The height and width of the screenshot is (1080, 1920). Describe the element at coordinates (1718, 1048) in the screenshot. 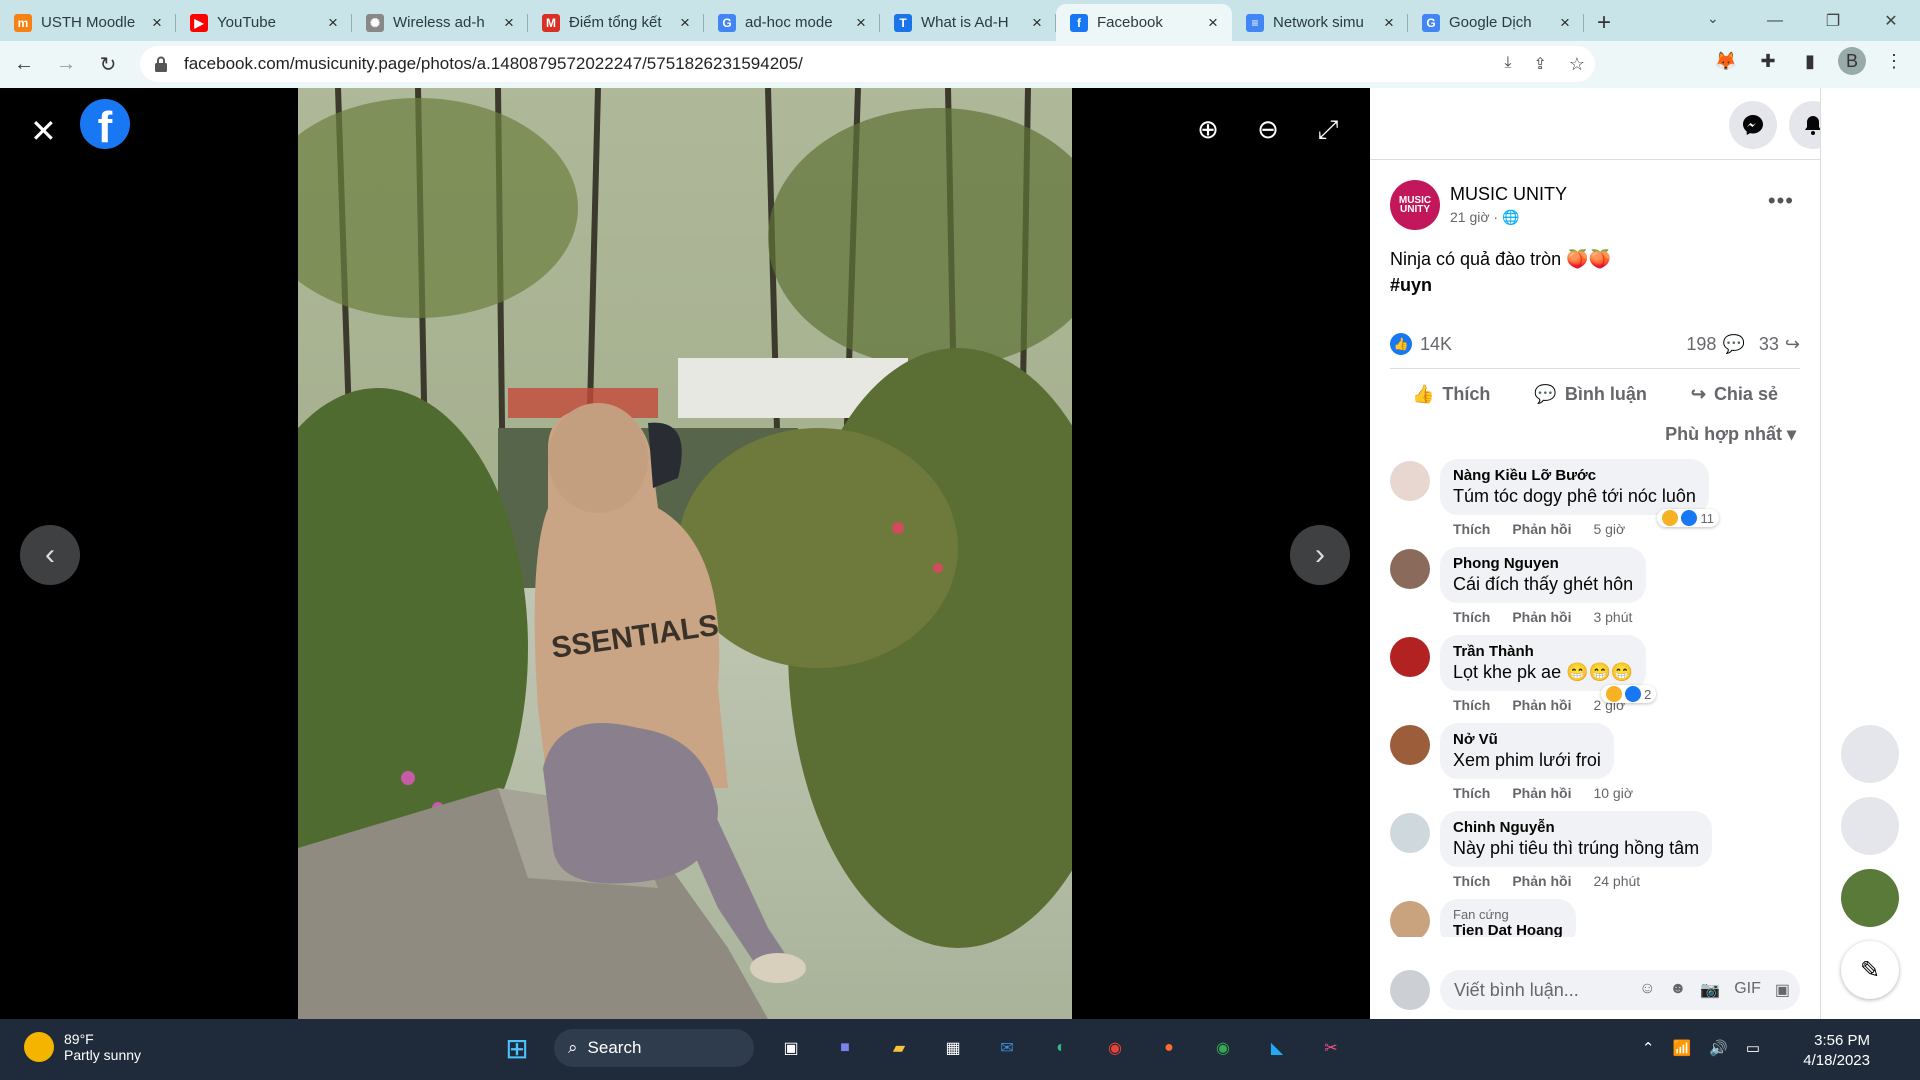

I see `volume-icon: 🔊` at that location.